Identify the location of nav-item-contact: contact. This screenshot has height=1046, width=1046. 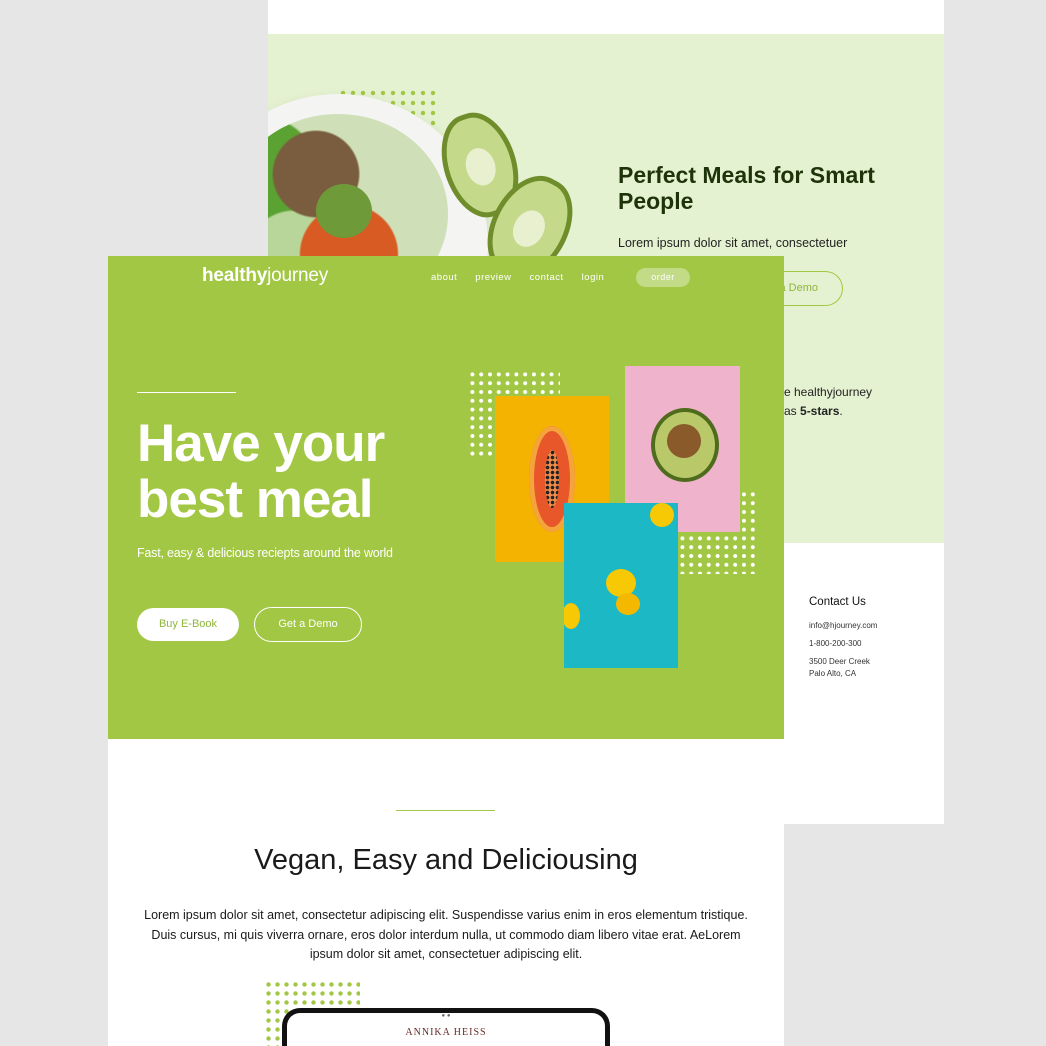
(547, 277).